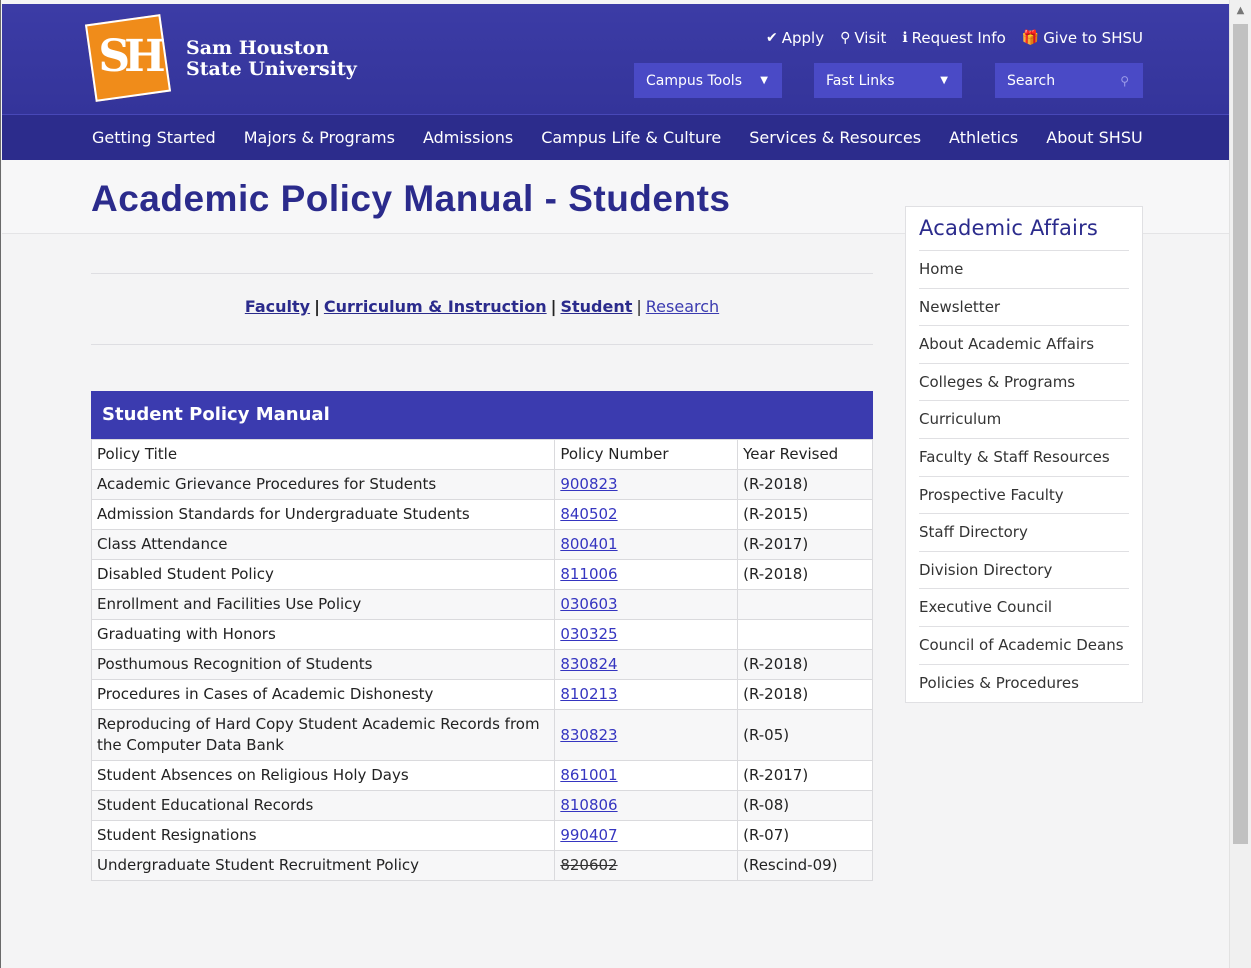 The height and width of the screenshot is (968, 1251). I want to click on table-row: Graduating with Honors 030325, so click(481, 634).